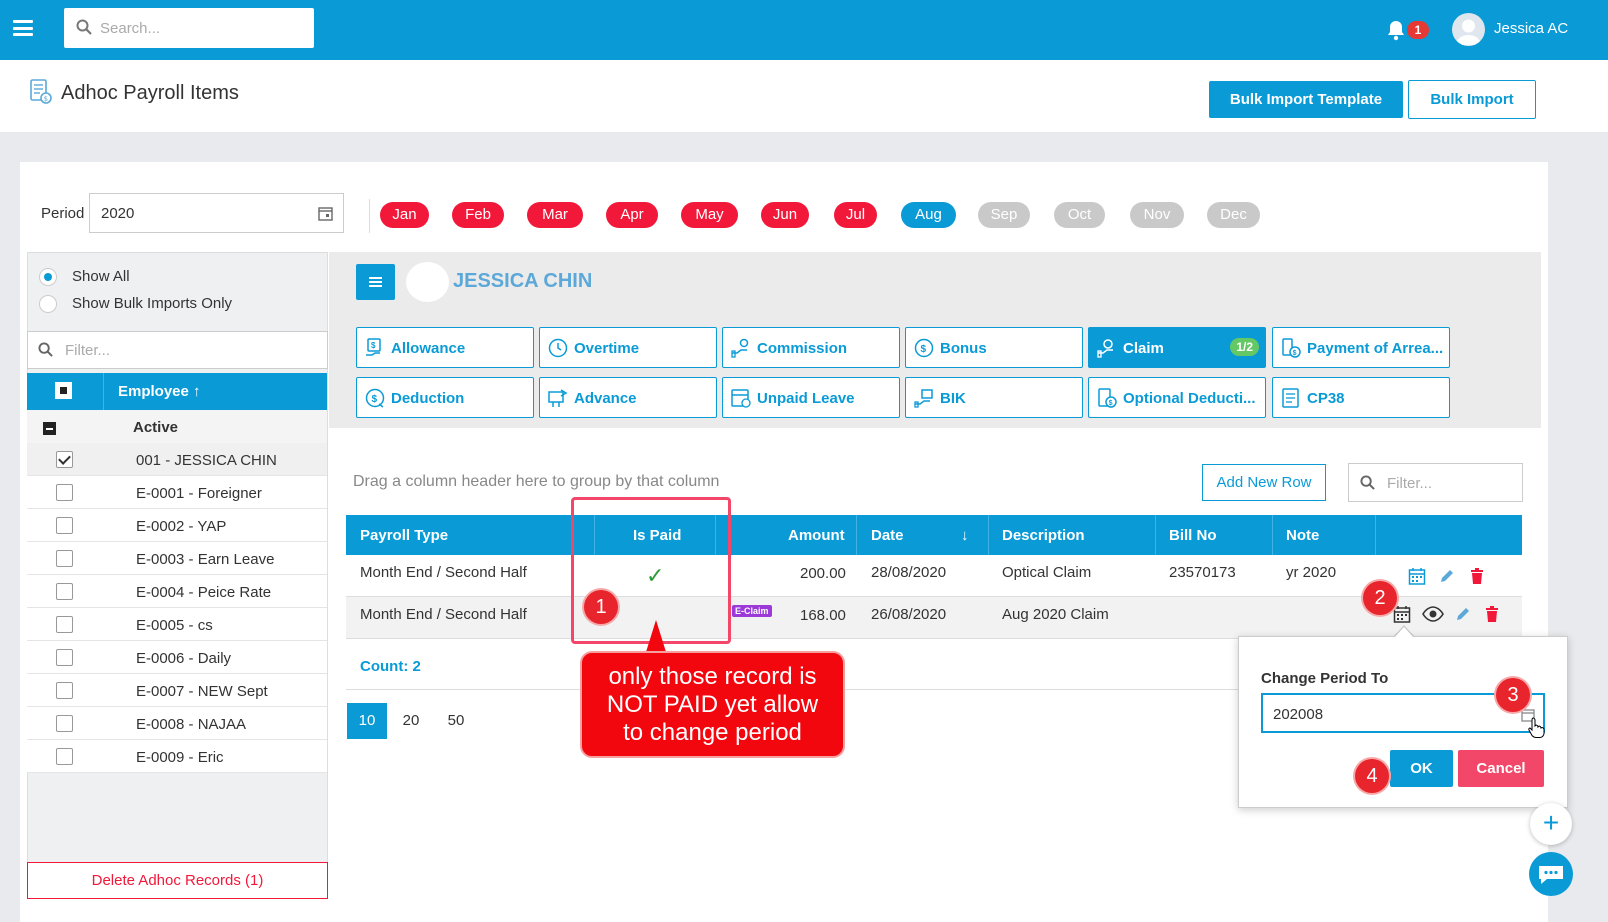  Describe the element at coordinates (1421, 768) in the screenshot. I see `ok-button: OK` at that location.